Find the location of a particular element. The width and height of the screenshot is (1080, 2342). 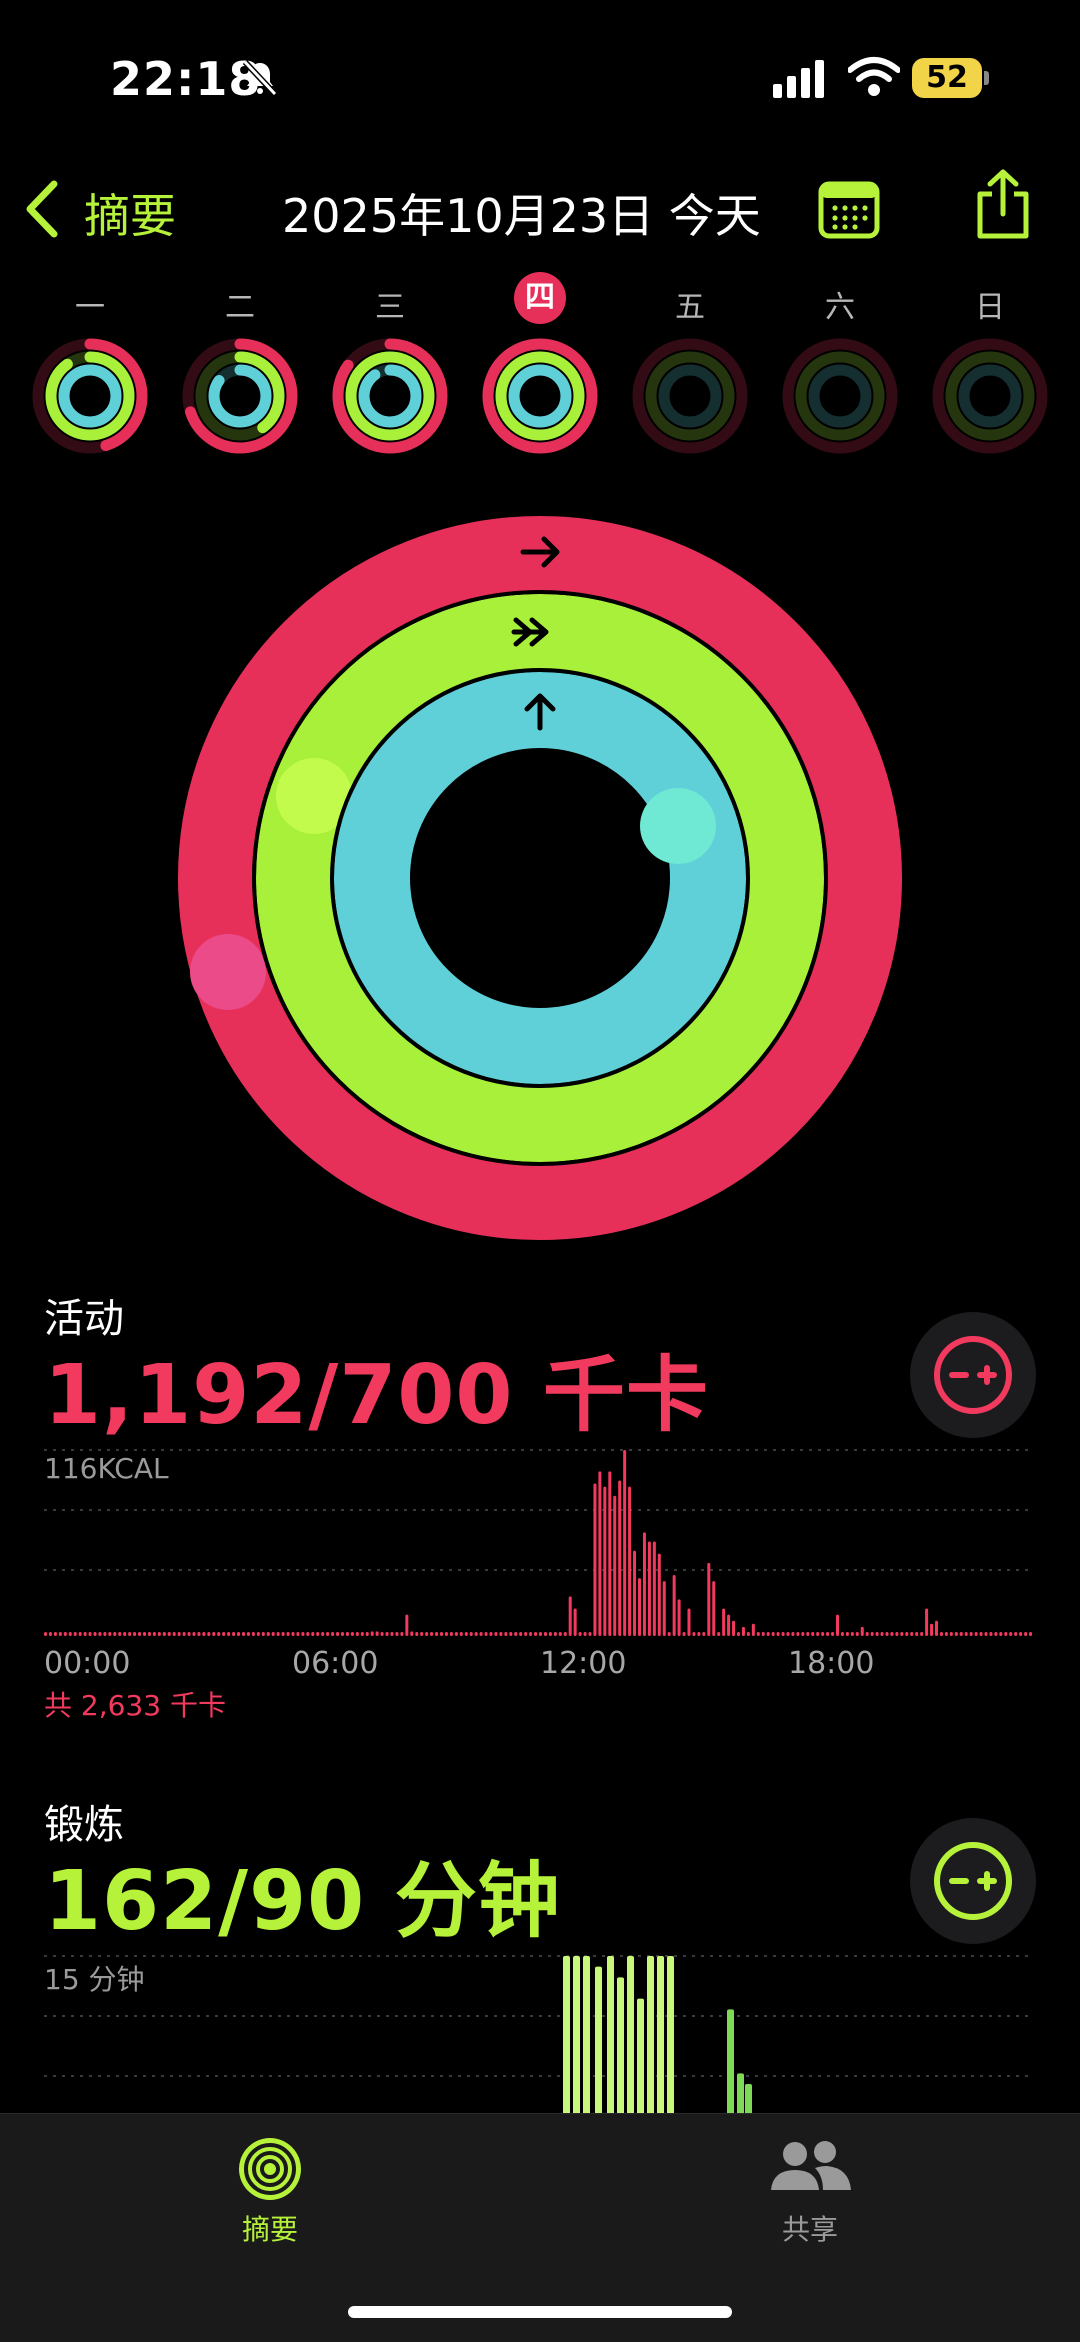

move-goal-adjust-button is located at coordinates (973, 1375).